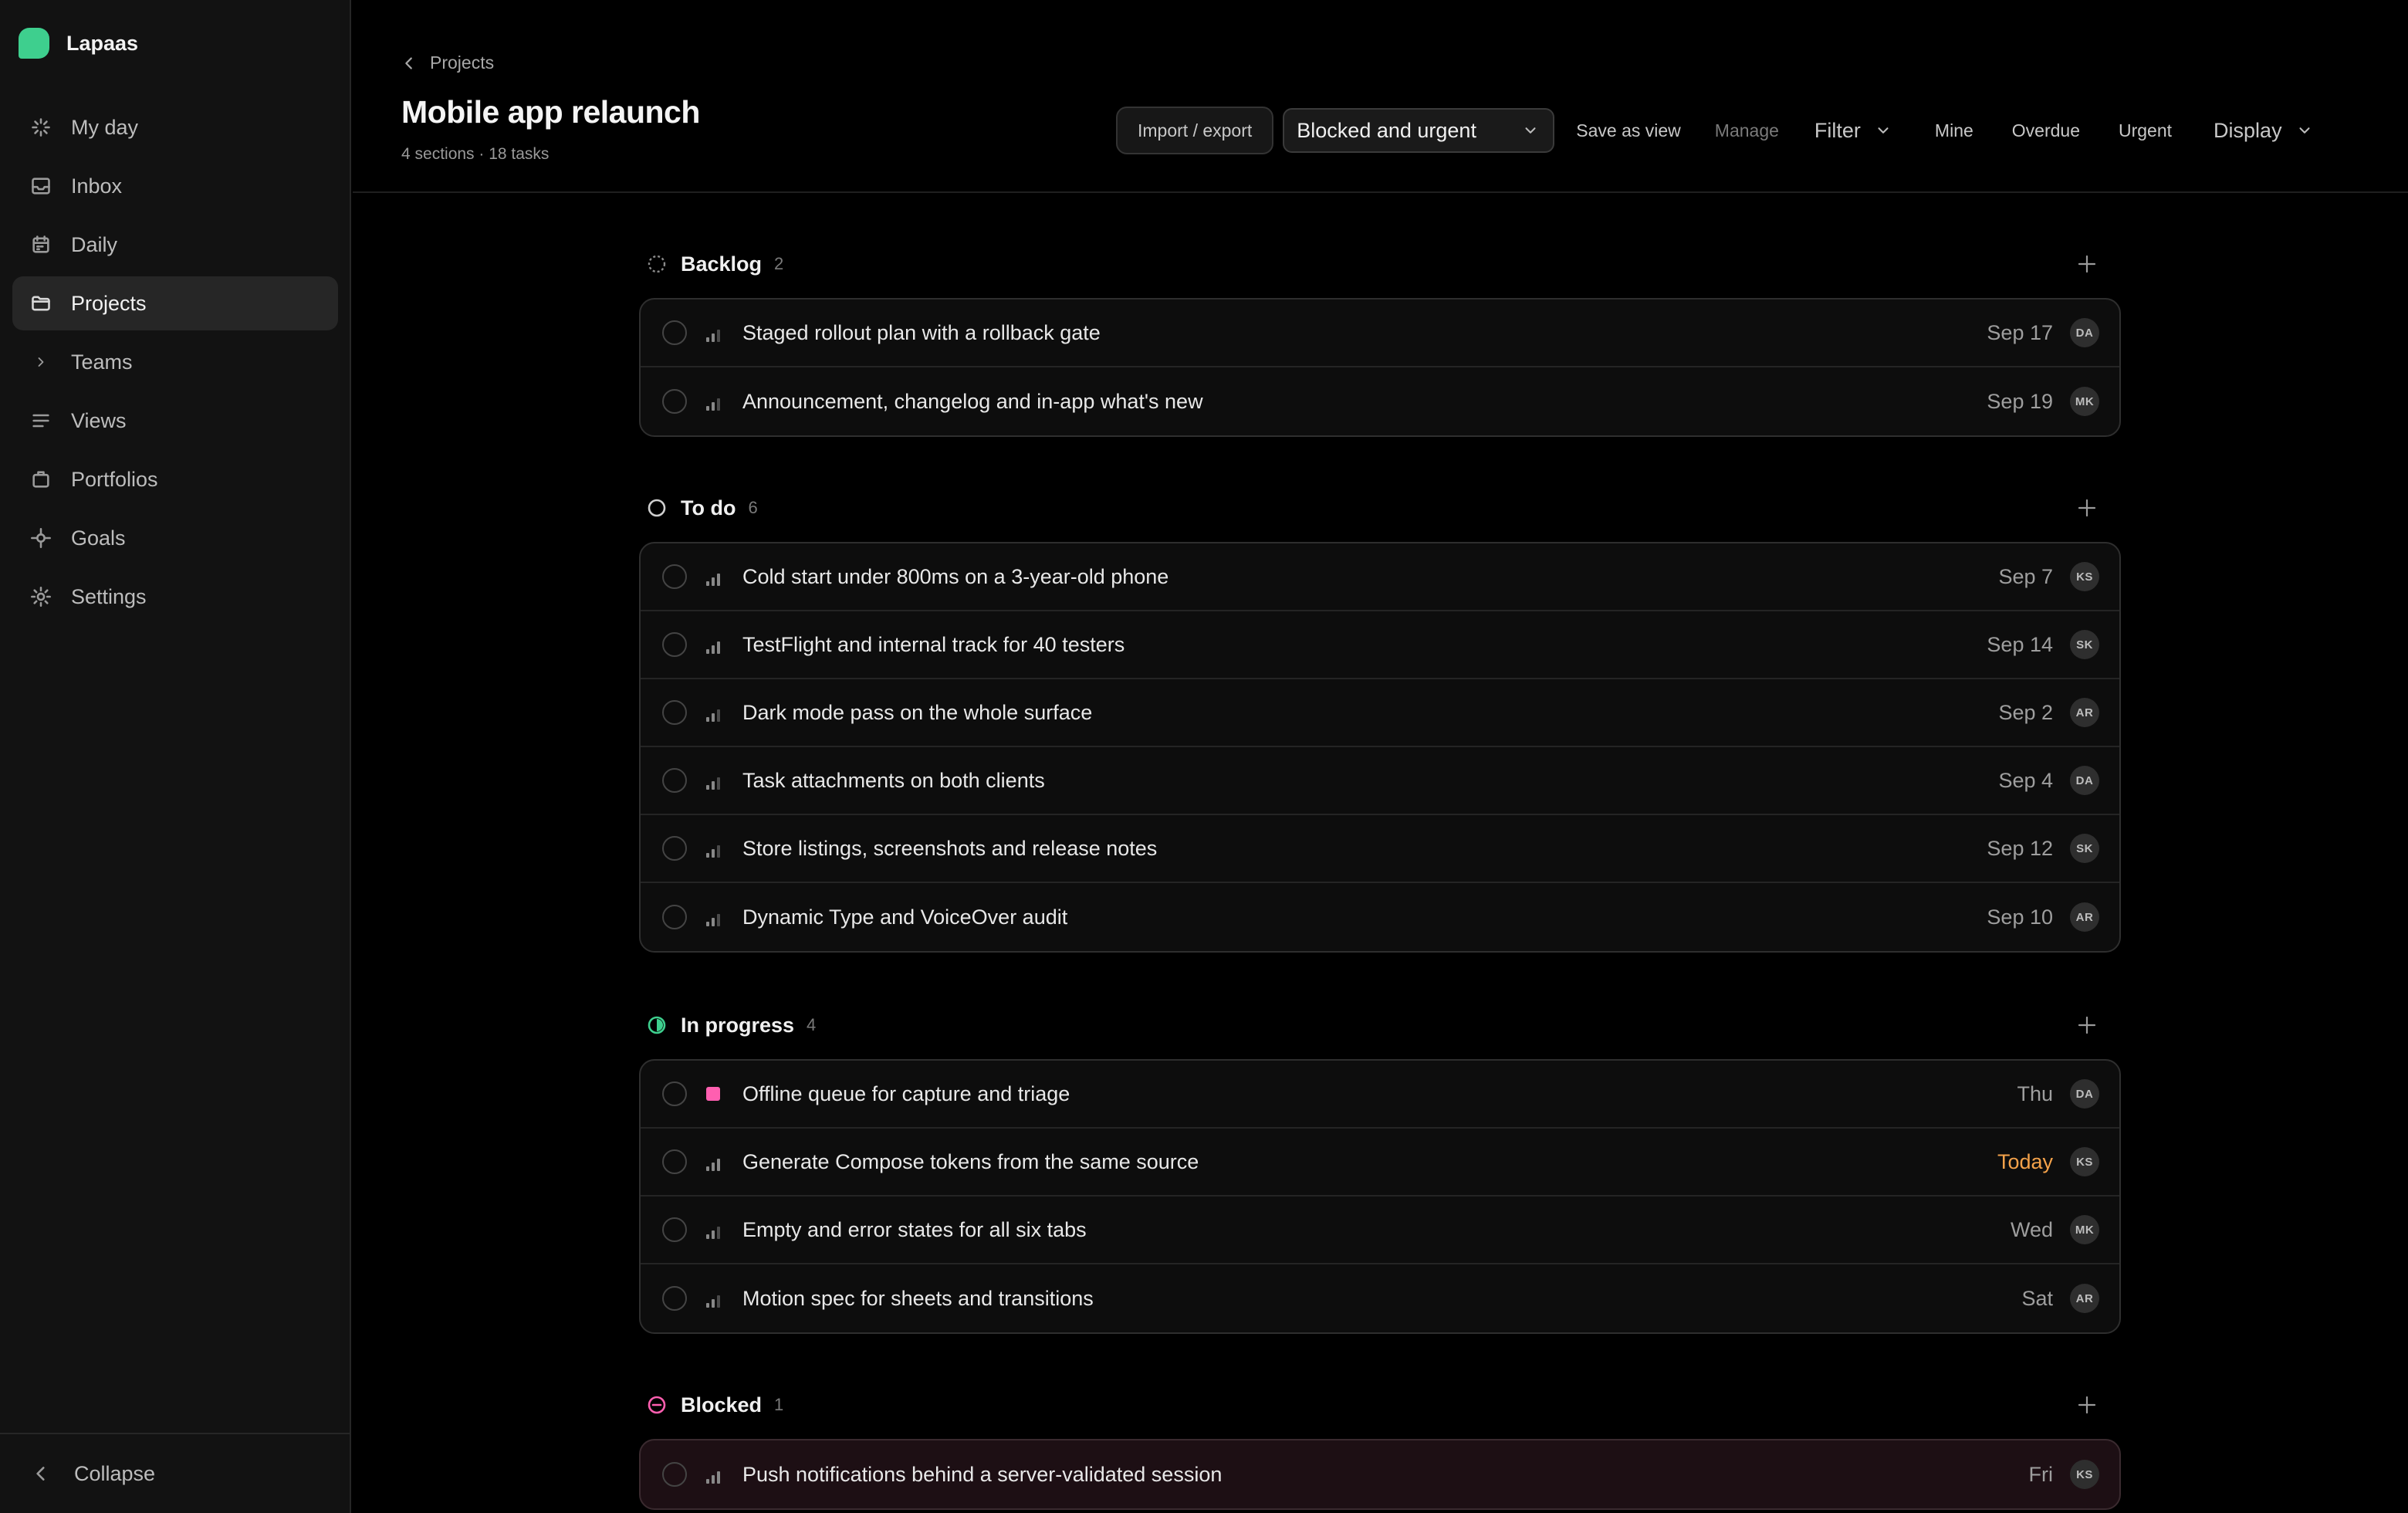 The height and width of the screenshot is (1513, 2408). Describe the element at coordinates (462, 62) in the screenshot. I see `breadcrumb-projects: Projects` at that location.